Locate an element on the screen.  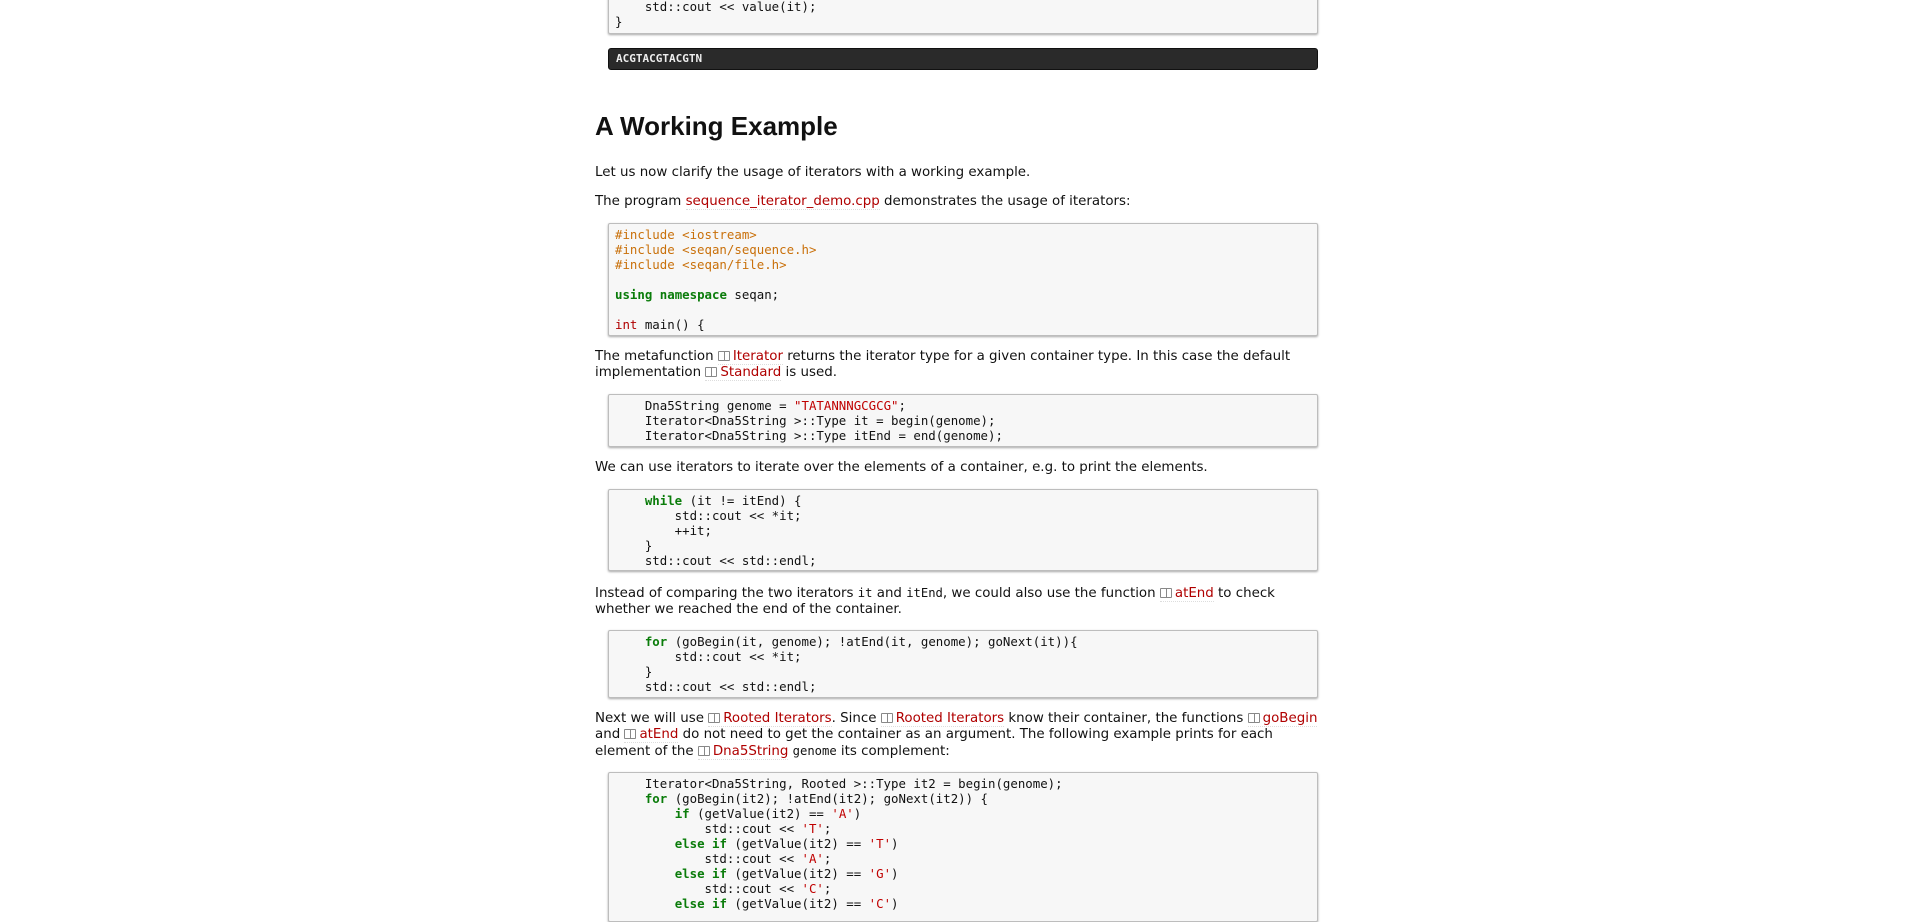
standard-link: Standard is located at coordinates (743, 373).